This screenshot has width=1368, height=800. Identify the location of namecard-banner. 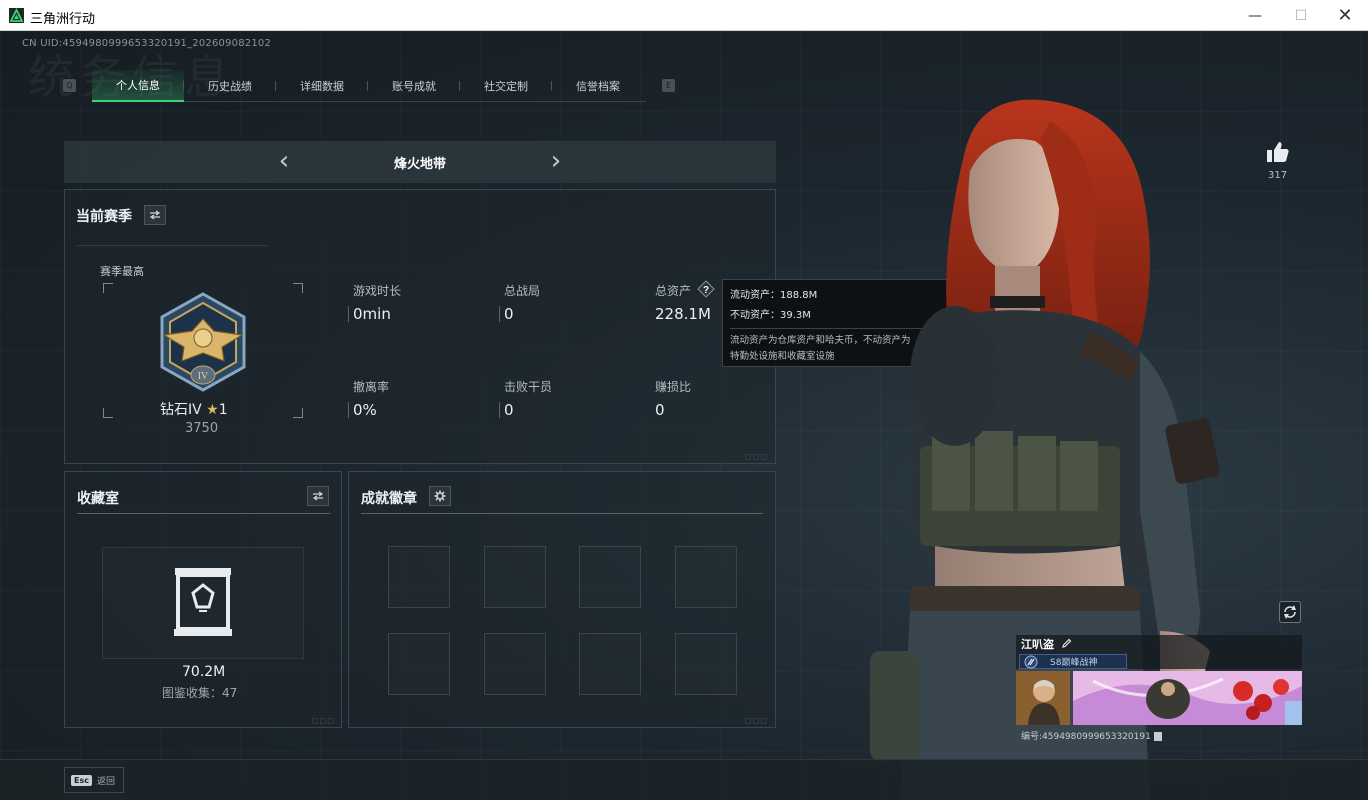
(1187, 698).